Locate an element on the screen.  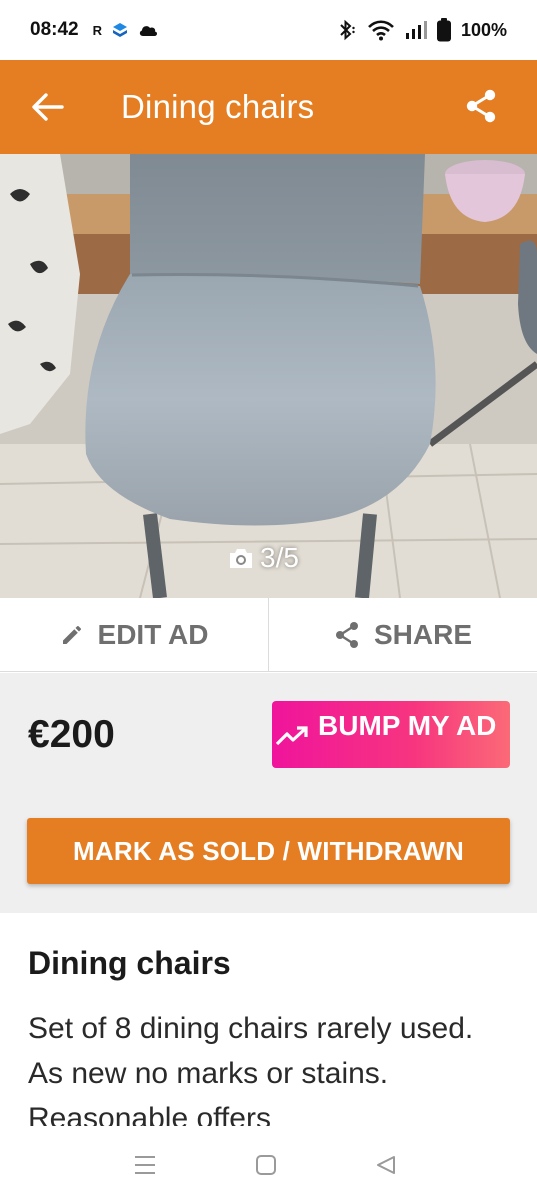
status-indicators: R is located at coordinates (125, 30).